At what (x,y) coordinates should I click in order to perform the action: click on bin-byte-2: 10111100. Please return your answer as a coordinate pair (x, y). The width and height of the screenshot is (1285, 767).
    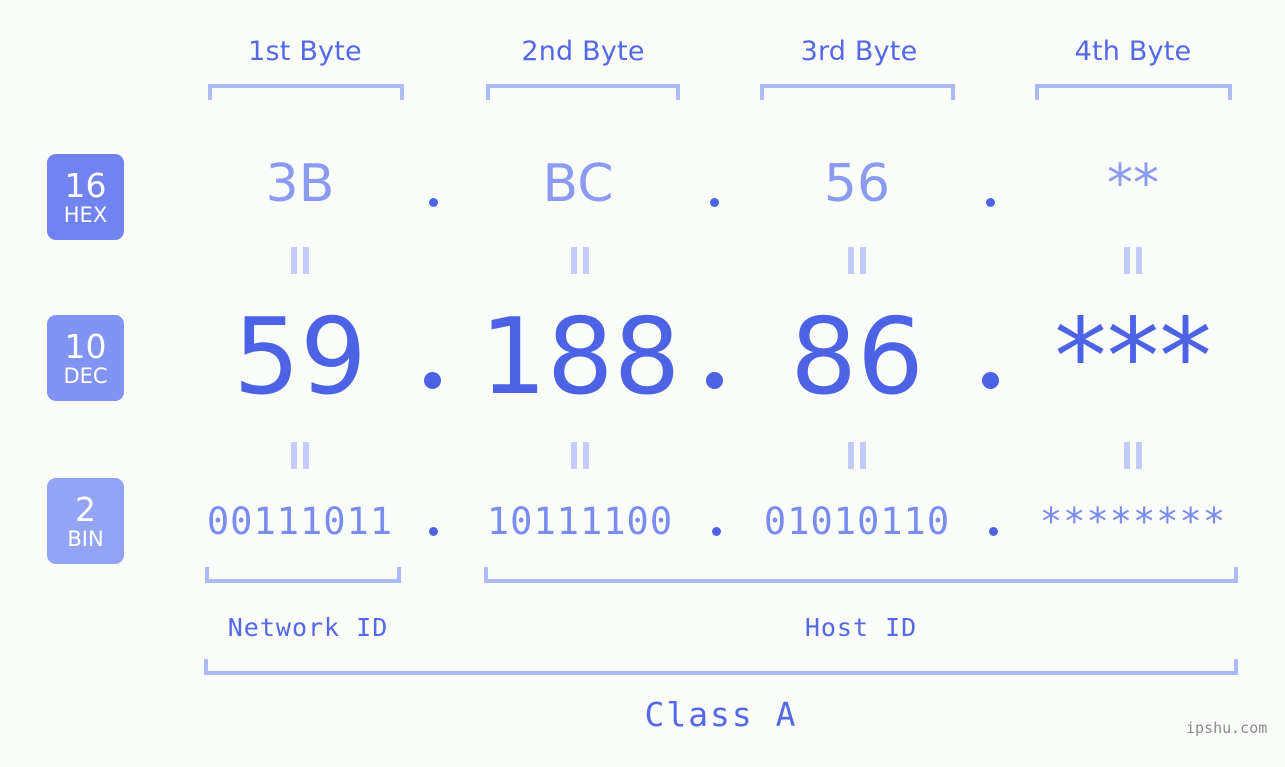
    Looking at the image, I should click on (580, 521).